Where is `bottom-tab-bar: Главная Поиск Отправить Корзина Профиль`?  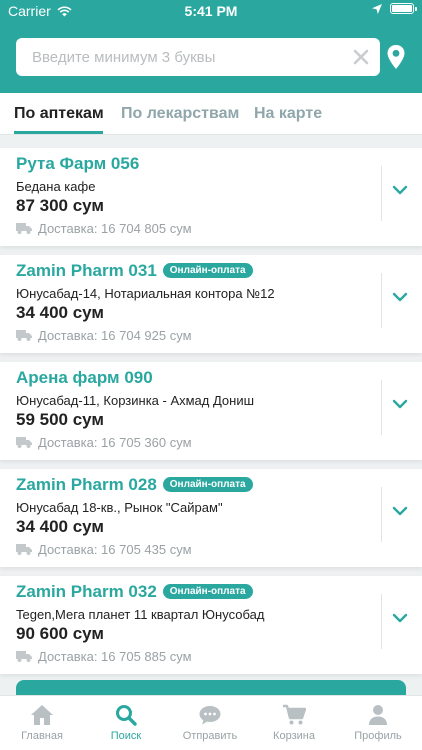 bottom-tab-bar: Главная Поиск Отправить Корзина Профиль is located at coordinates (211, 722).